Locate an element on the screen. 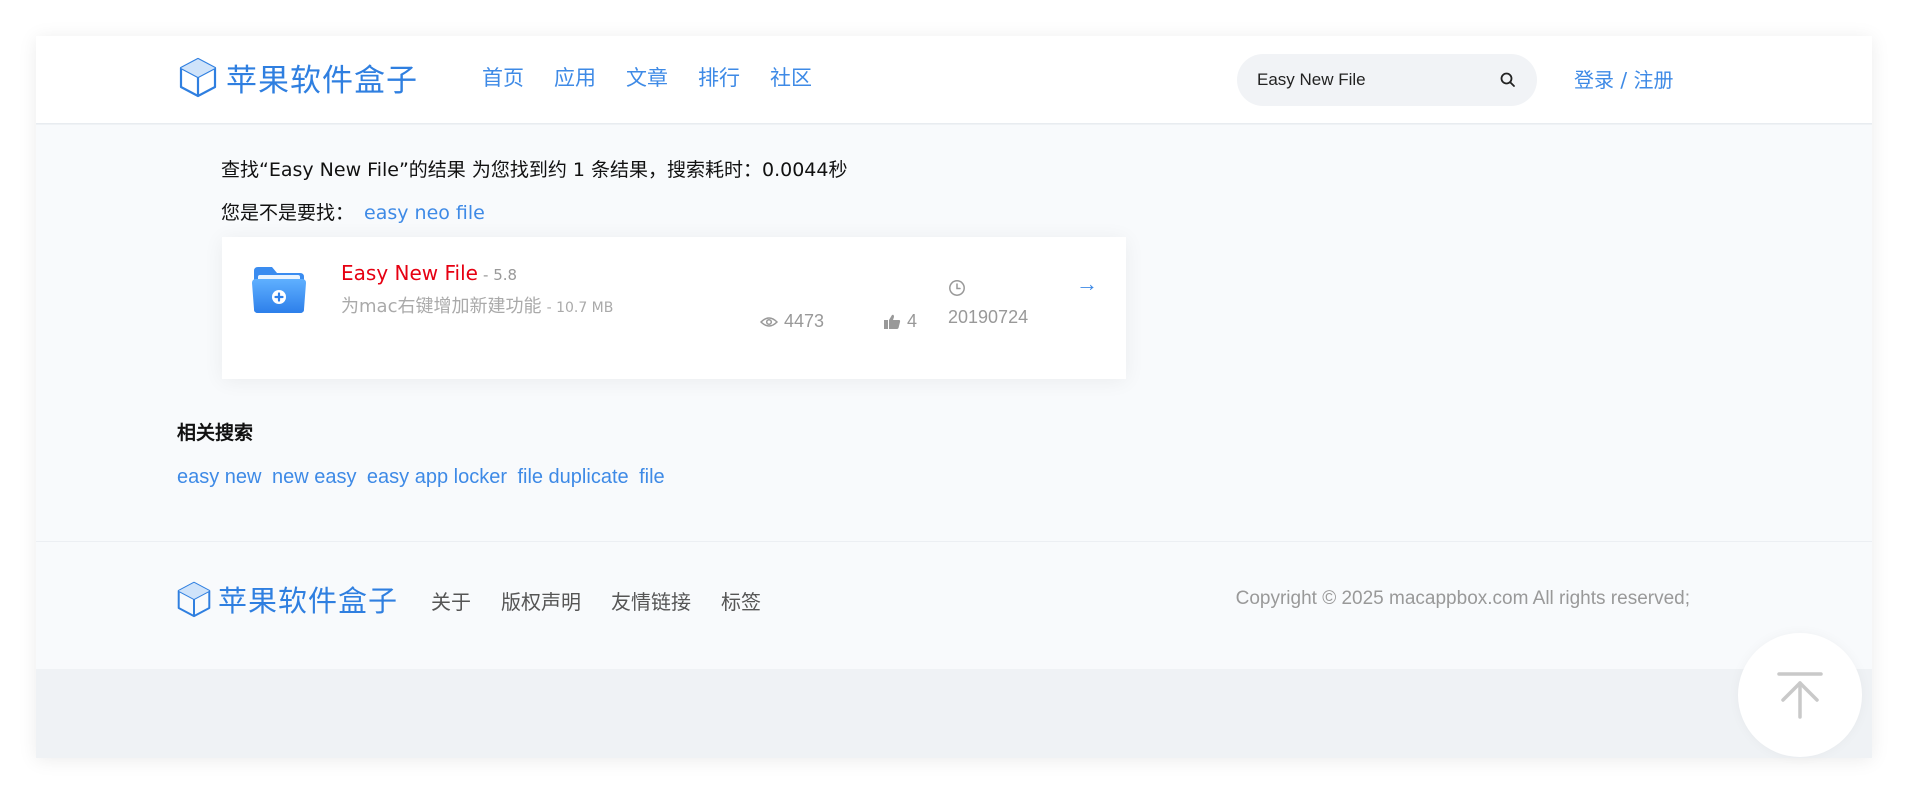 This screenshot has width=1908, height=795. app-version: - 5.8 is located at coordinates (500, 275).